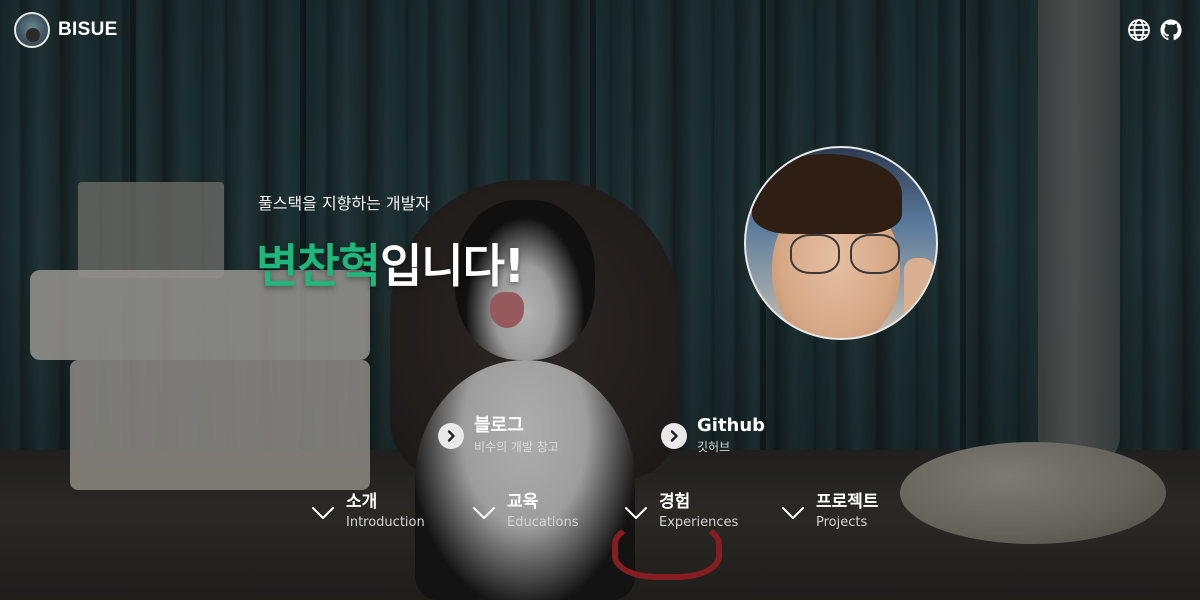 Image resolution: width=1200 pixels, height=600 pixels. Describe the element at coordinates (842, 522) in the screenshot. I see `nav-label-en: Projects` at that location.